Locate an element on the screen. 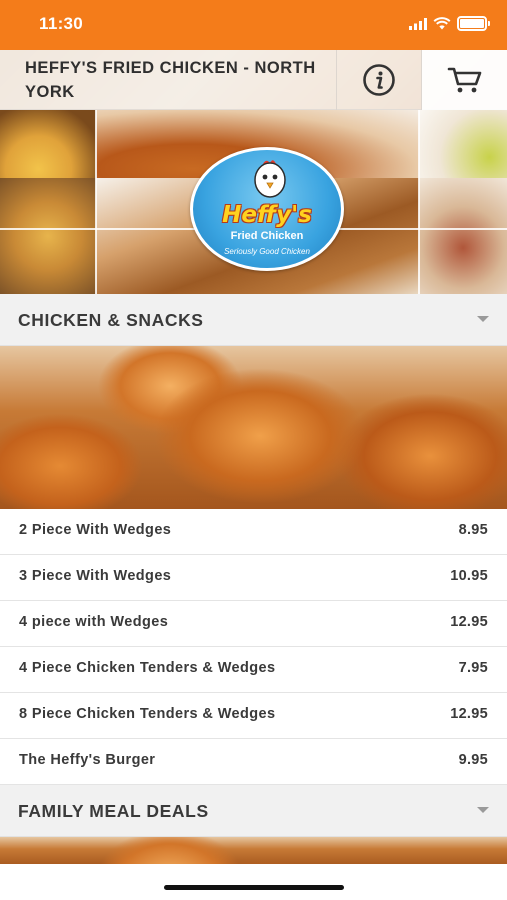  menu-item: 2 Piece With Wedges 8.95 is located at coordinates (253, 532).